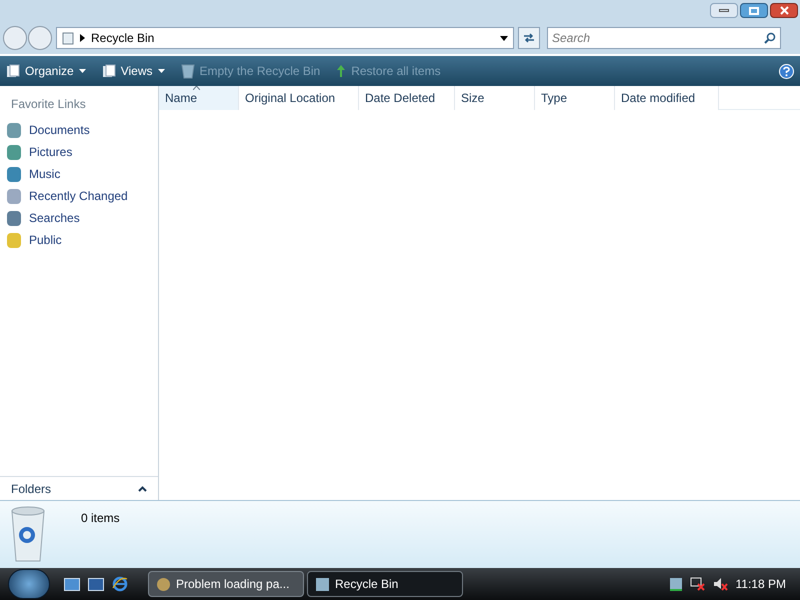 The height and width of the screenshot is (600, 800). I want to click on browser-icon, so click(120, 584).